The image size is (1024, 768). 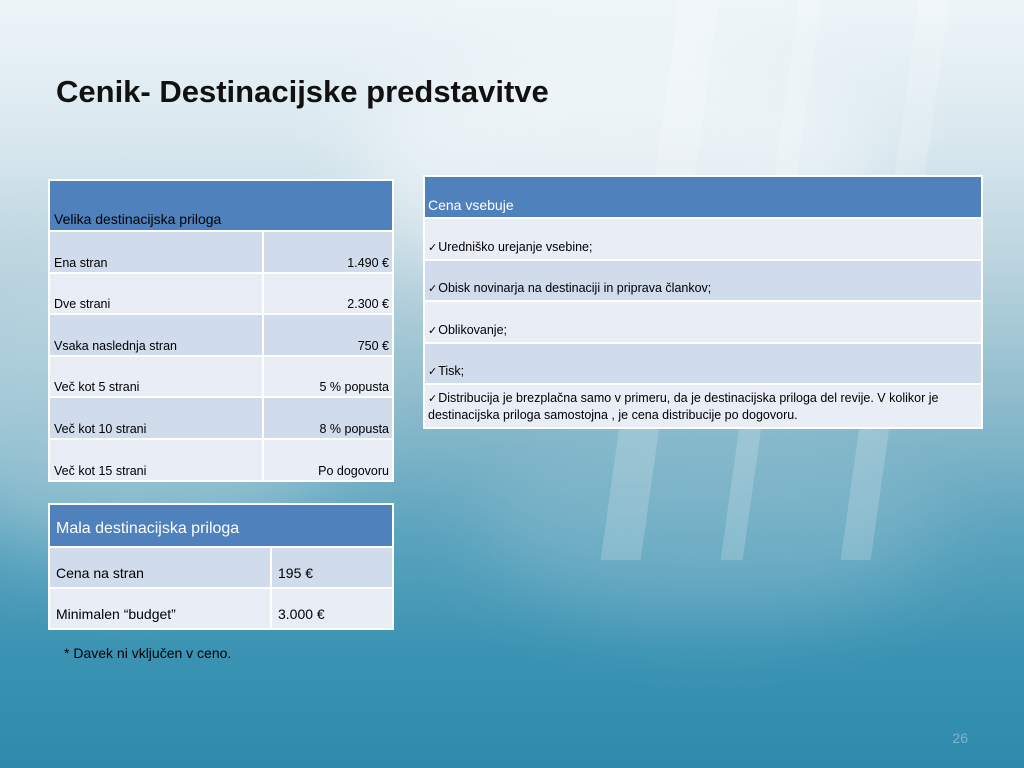 I want to click on table-row: Minimalen “budget” 3.000 €, so click(x=221, y=608).